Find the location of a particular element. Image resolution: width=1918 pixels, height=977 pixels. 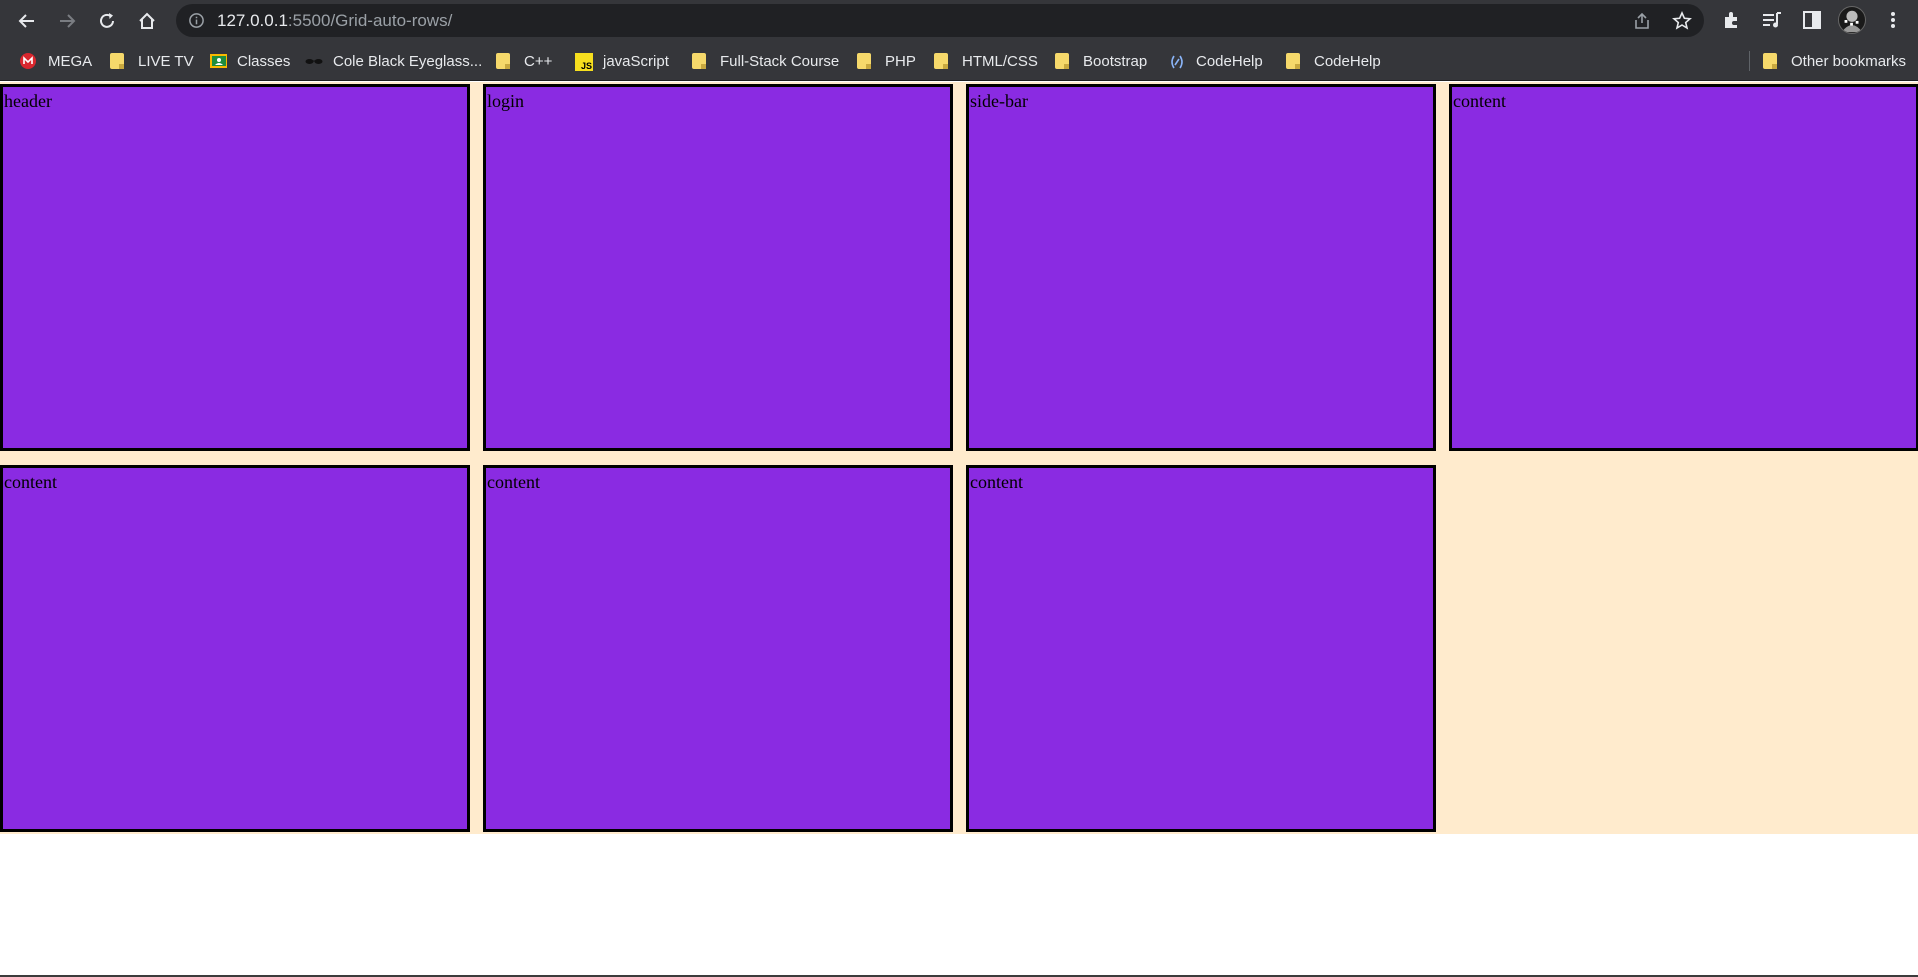

js-icon: JS is located at coordinates (584, 62).